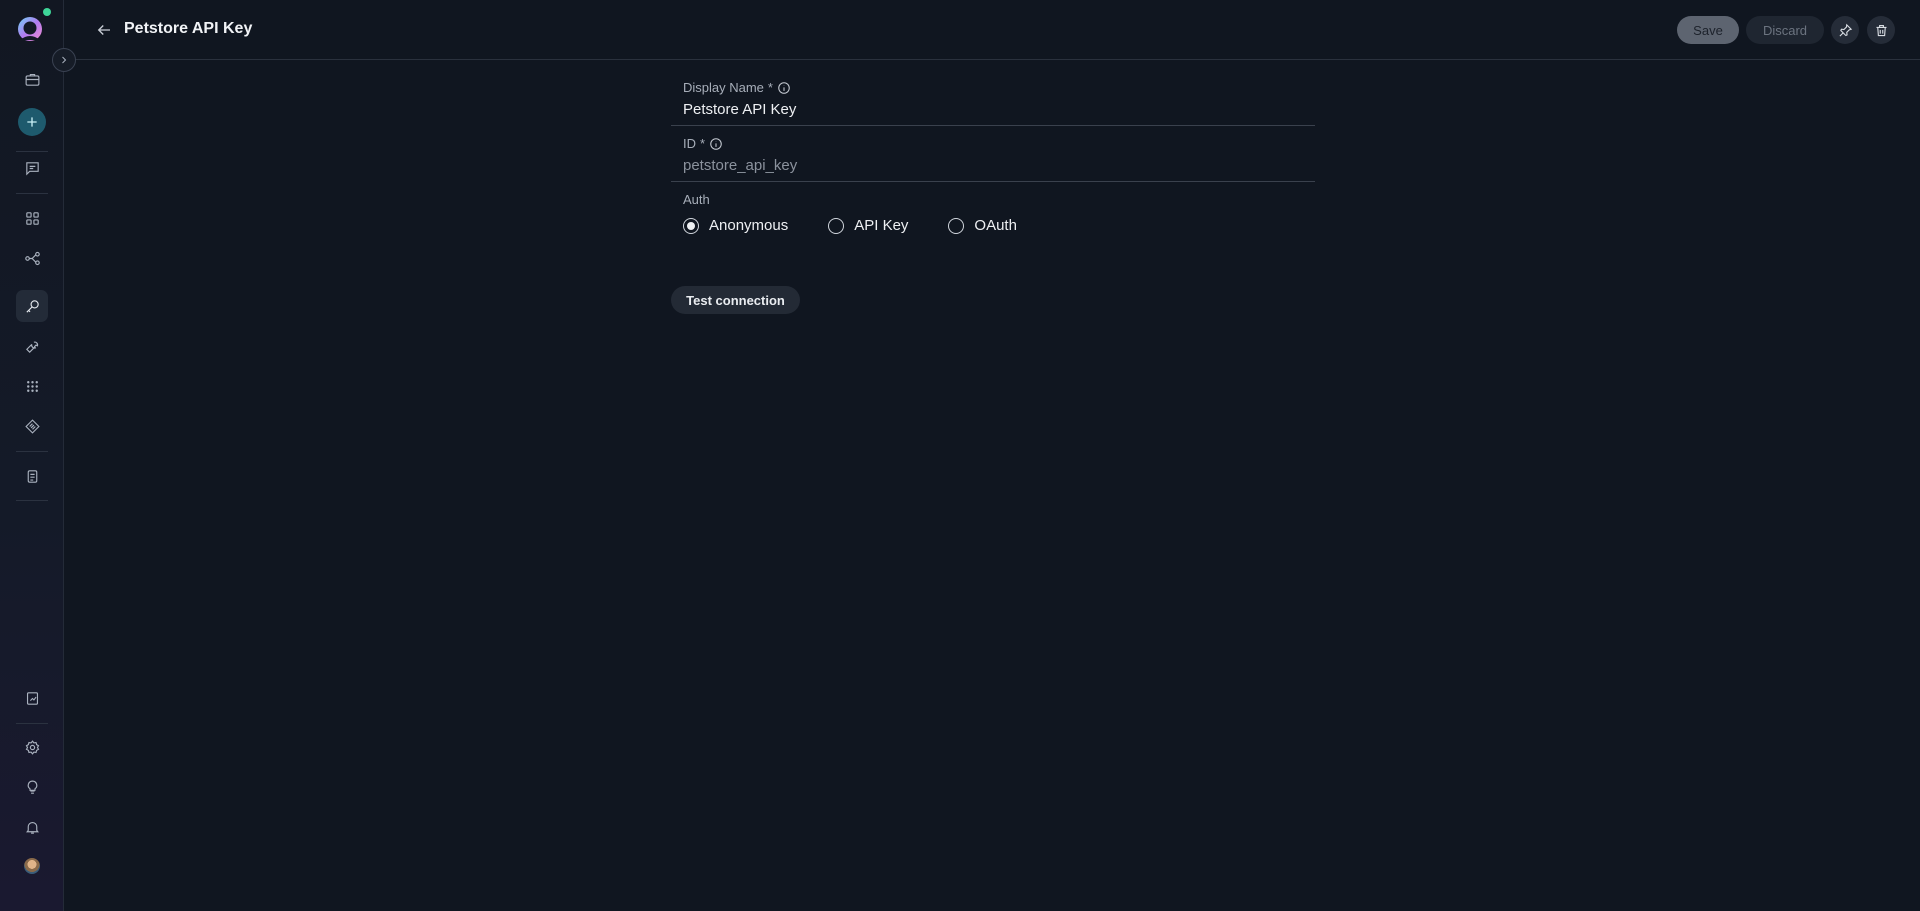 Image resolution: width=1920 pixels, height=911 pixels. I want to click on gear-icon, so click(32, 747).